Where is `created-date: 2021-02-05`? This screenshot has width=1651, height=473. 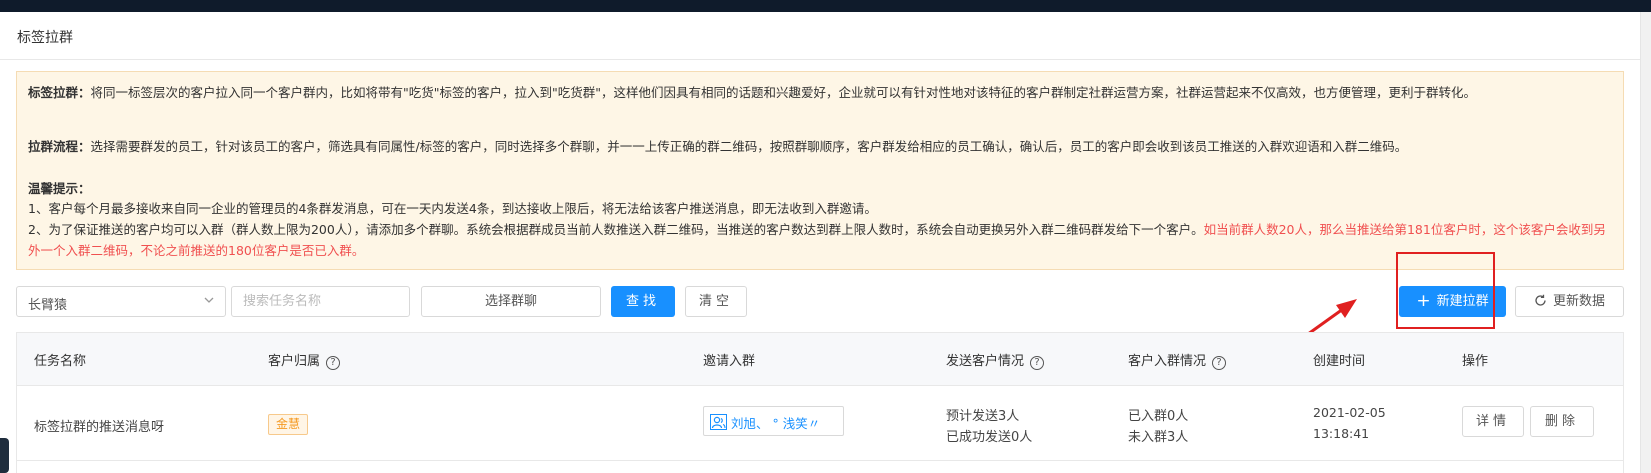 created-date: 2021-02-05 is located at coordinates (1349, 412).